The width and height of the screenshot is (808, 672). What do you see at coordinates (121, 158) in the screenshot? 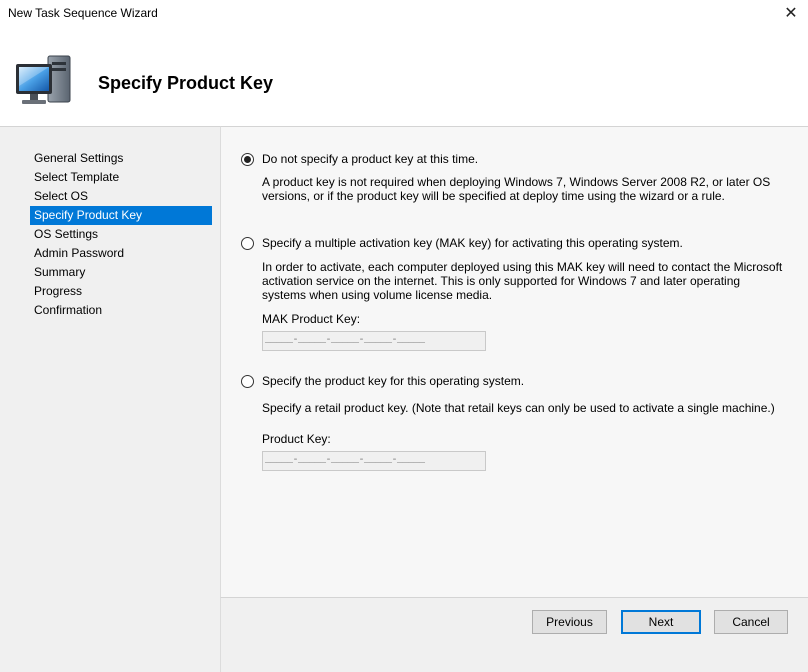
I see `step-general-settings: General Settings` at bounding box center [121, 158].